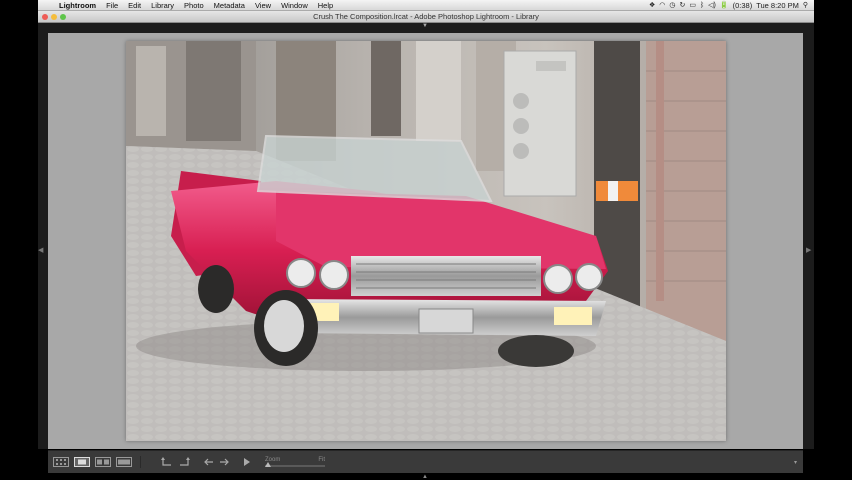 Image resolution: width=852 pixels, height=480 pixels. I want to click on play-icon, so click(247, 462).